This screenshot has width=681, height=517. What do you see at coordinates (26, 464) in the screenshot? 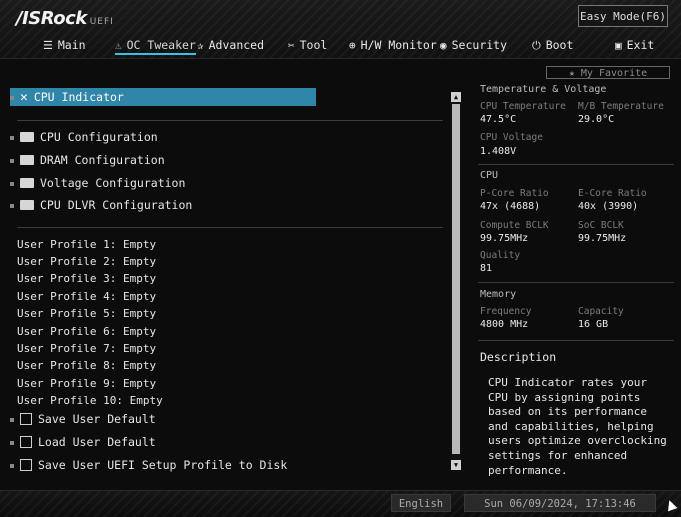
I see `disk-icon` at bounding box center [26, 464].